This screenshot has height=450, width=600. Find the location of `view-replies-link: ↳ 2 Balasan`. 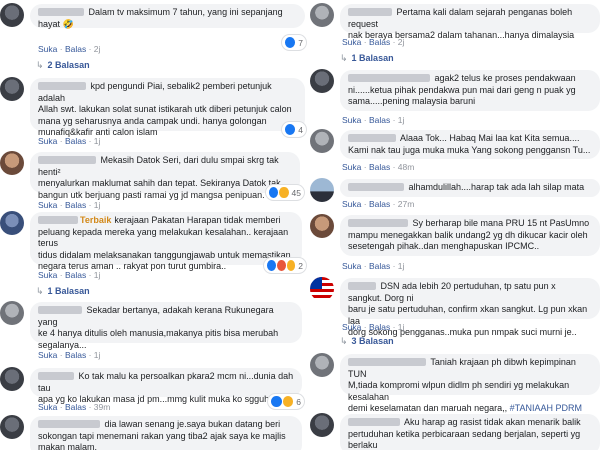

view-replies-link: ↳ 2 Balasan is located at coordinates (63, 65).